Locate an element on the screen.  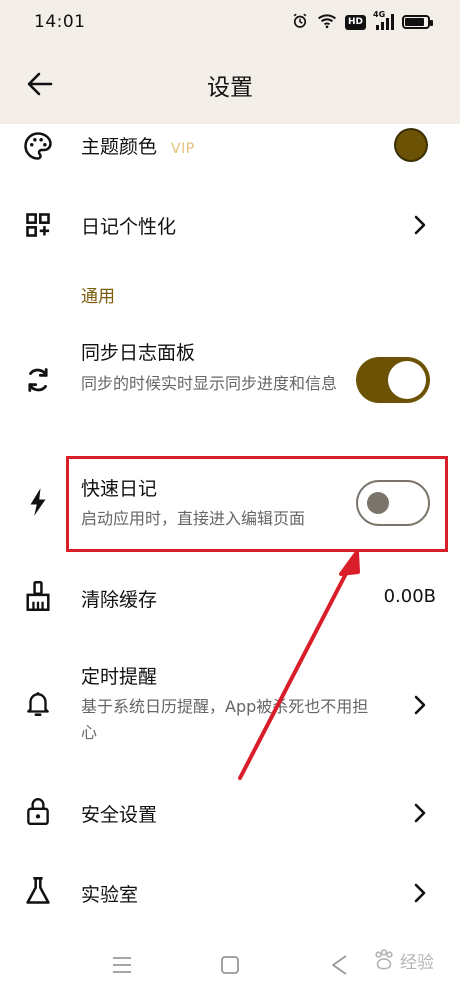
palette-icon is located at coordinates (38, 146).